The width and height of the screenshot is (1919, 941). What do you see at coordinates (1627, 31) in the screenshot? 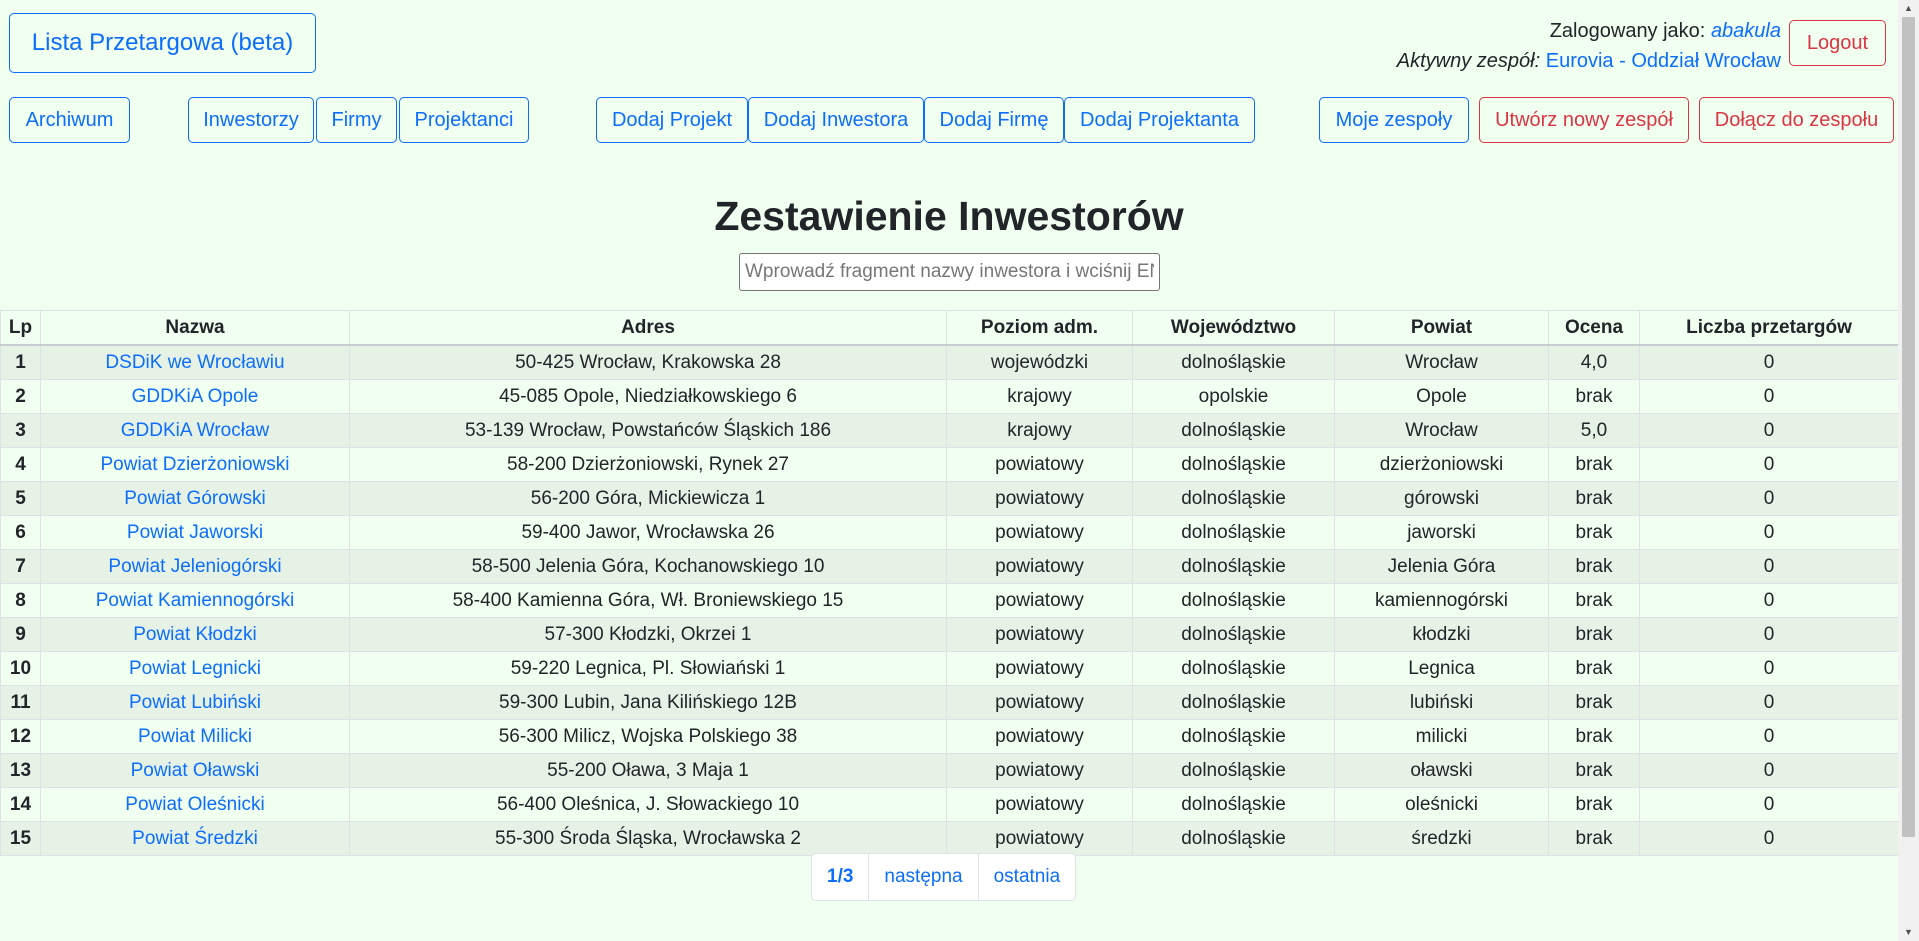
I see `logged-as-label: Zalogowany jako:` at bounding box center [1627, 31].